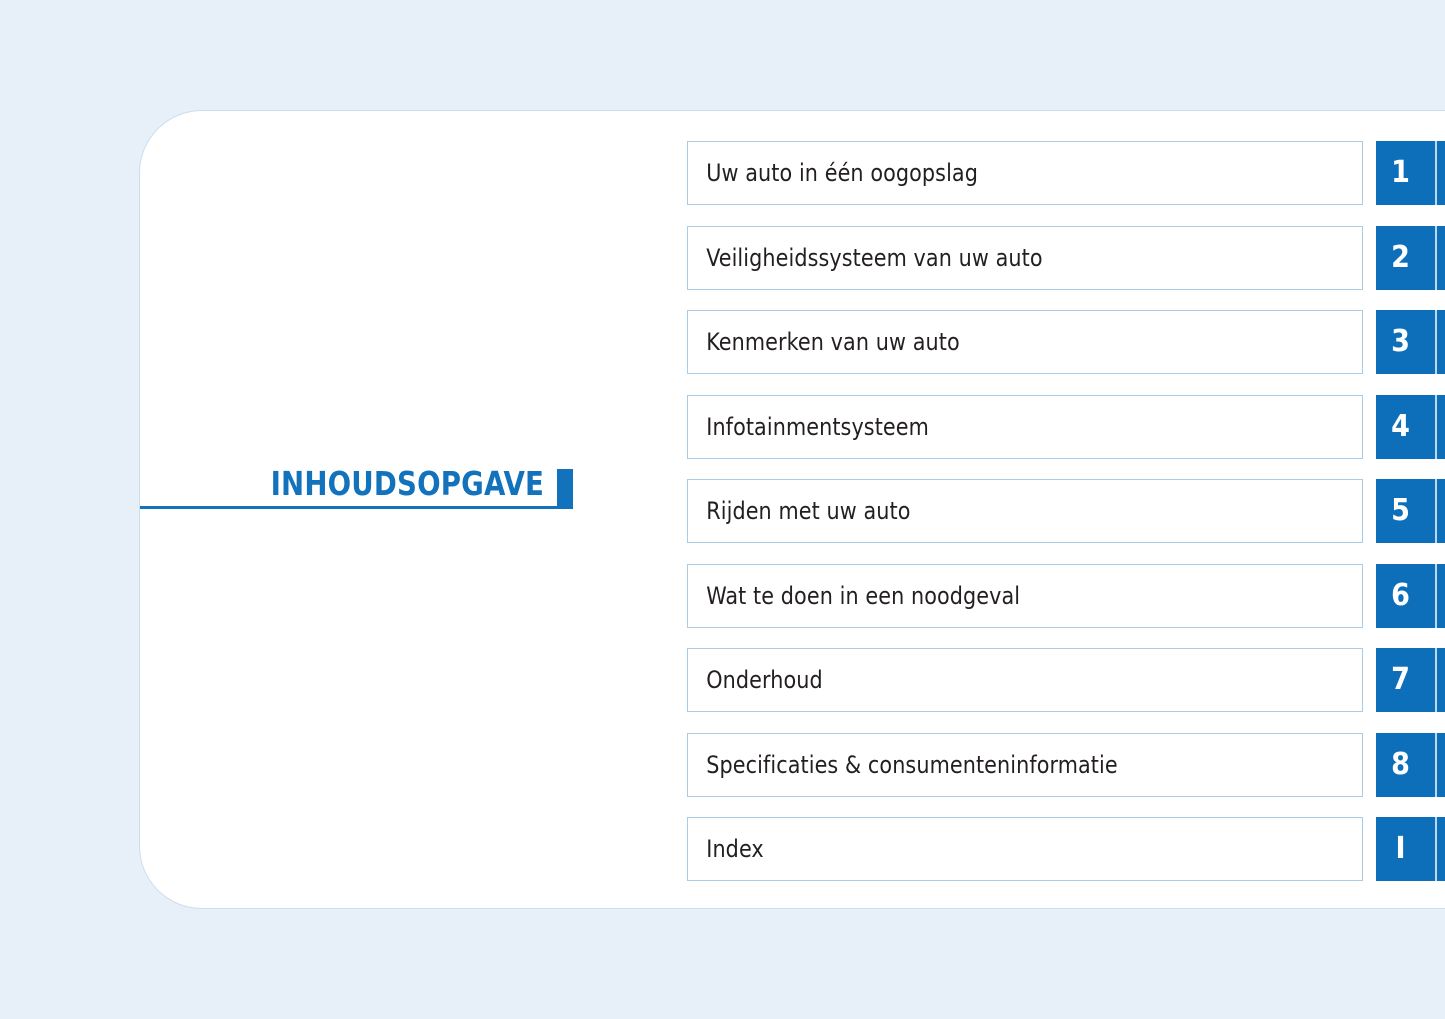 The image size is (1445, 1019). I want to click on table-of-contents-title-block: INHOUDSOPGAVE, so click(288, 487).